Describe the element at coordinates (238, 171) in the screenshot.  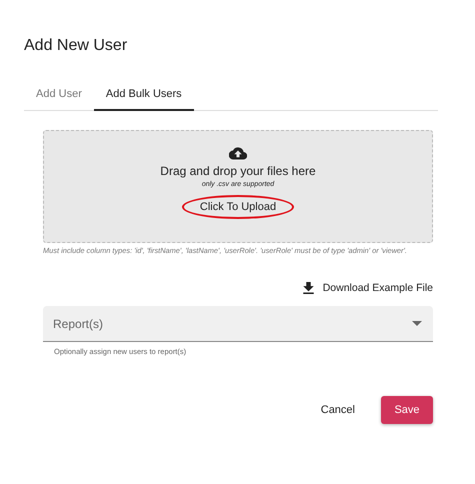
I see `dropzone-heading: Drag and drop your files here` at that location.